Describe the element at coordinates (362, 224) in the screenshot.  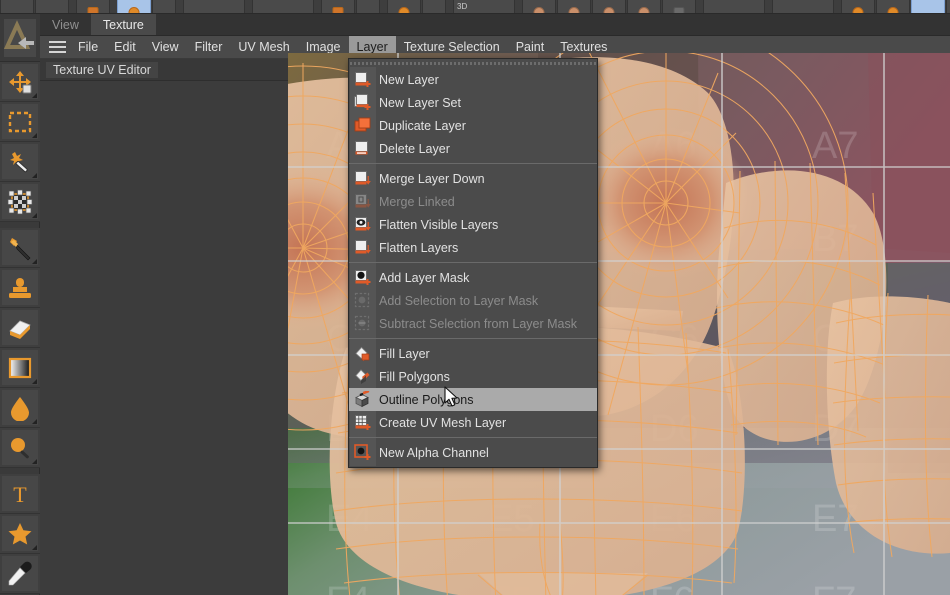
I see `flatten-visible-icon` at that location.